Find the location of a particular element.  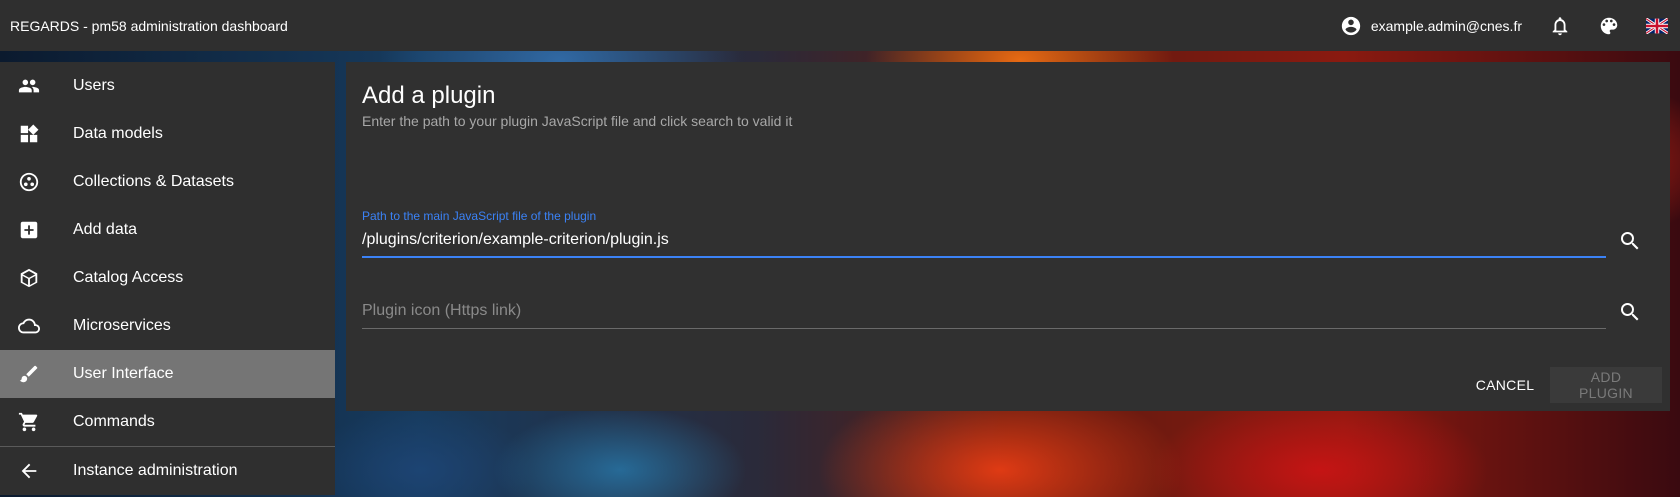

cancel-button: Cancel is located at coordinates (1505, 385).